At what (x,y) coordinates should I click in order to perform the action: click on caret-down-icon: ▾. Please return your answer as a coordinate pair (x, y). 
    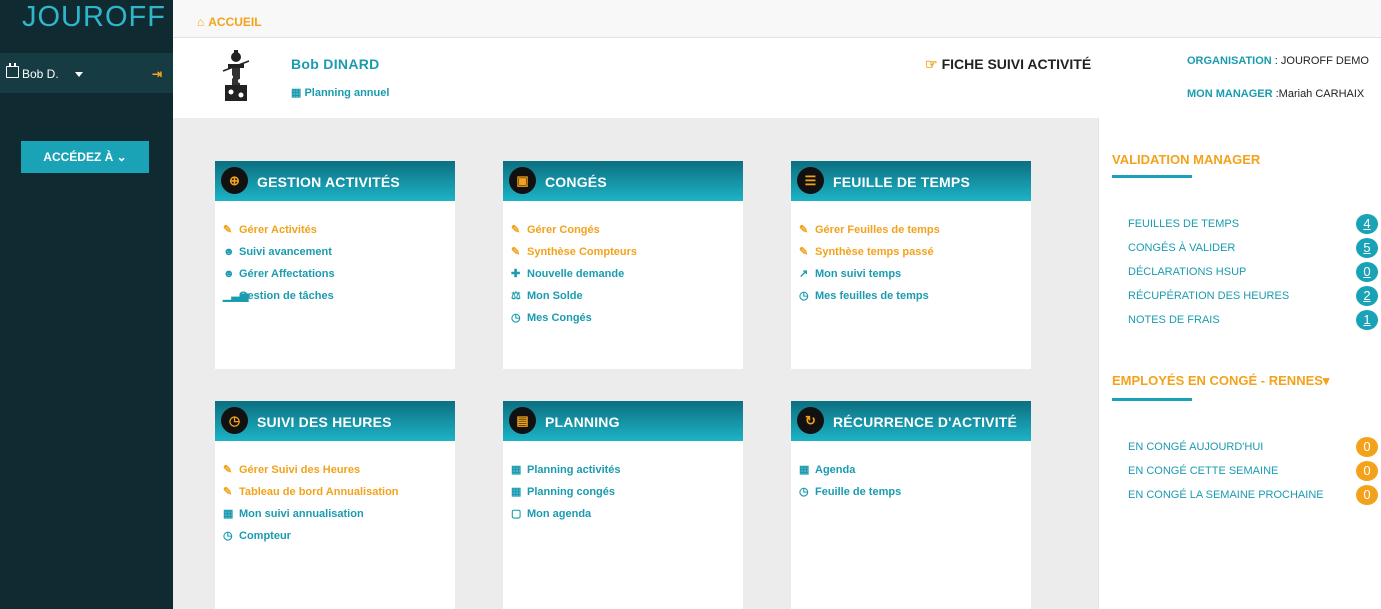
    Looking at the image, I should click on (1326, 380).